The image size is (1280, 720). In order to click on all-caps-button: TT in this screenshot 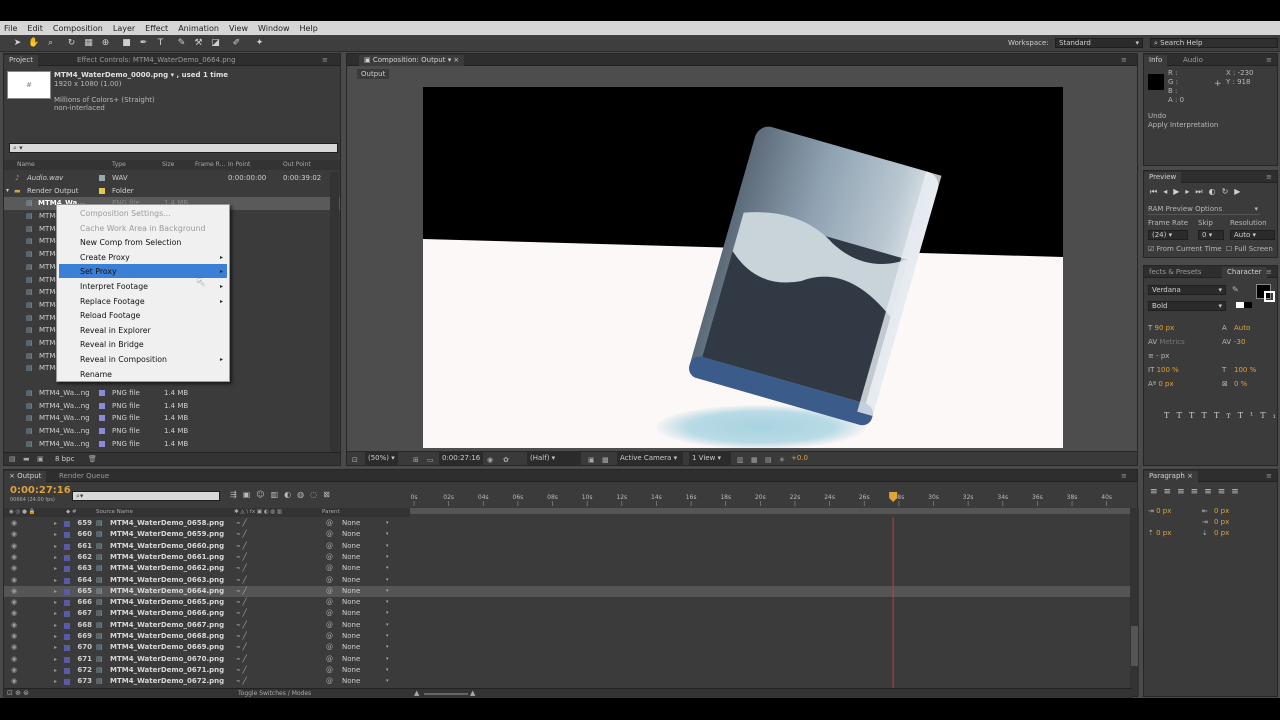, I will do `click(1201, 415)`.